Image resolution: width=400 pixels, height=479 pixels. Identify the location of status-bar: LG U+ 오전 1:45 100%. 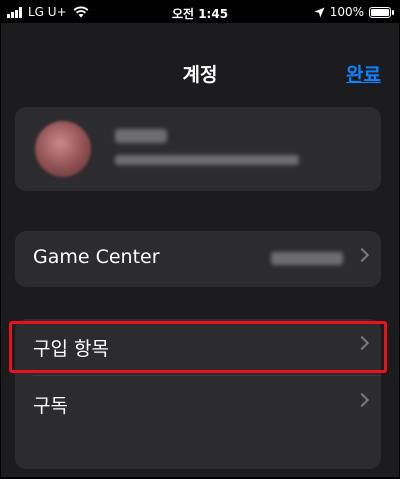
(200, 12).